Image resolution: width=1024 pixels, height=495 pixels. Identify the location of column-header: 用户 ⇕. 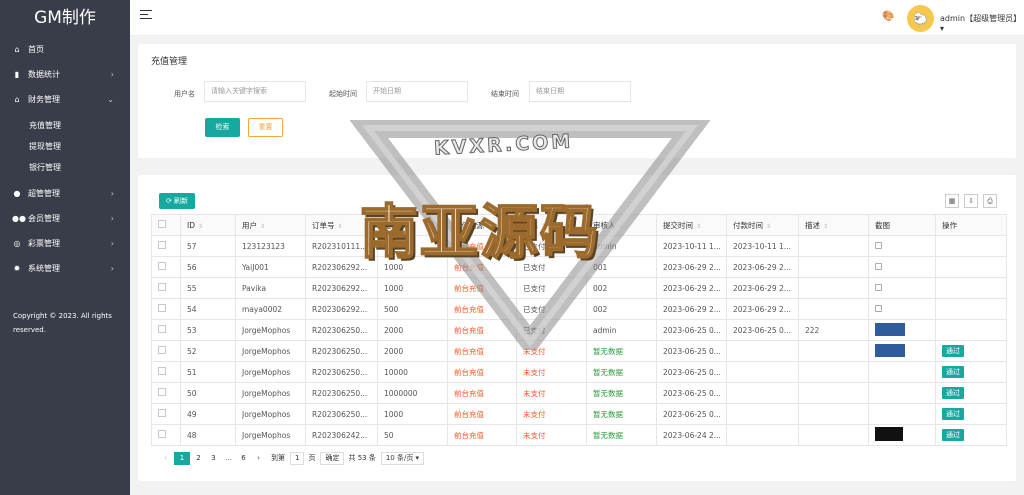
(270, 225).